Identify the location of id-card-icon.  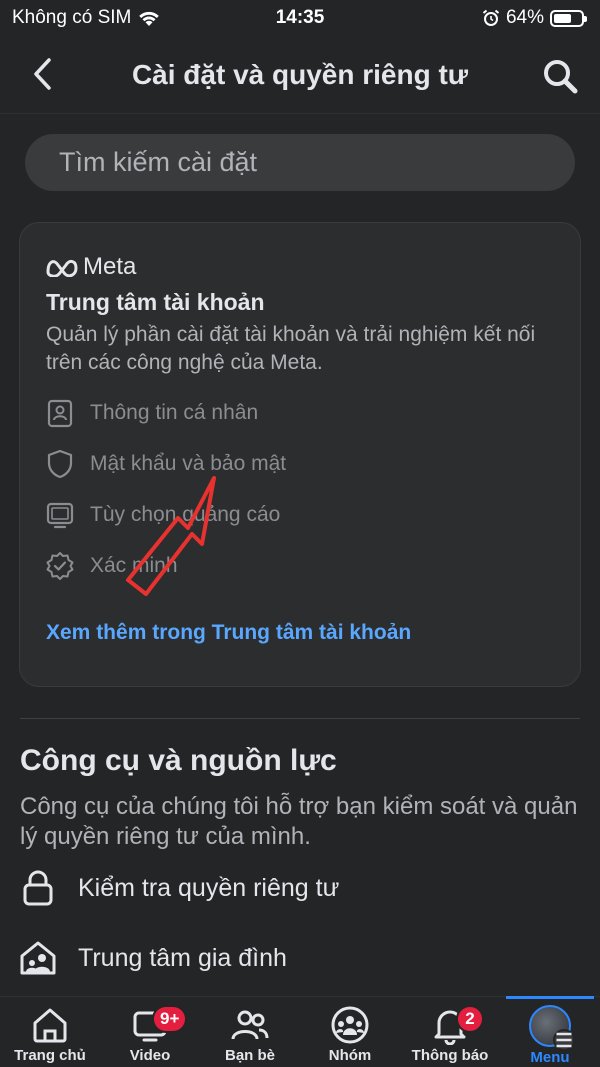
(60, 413).